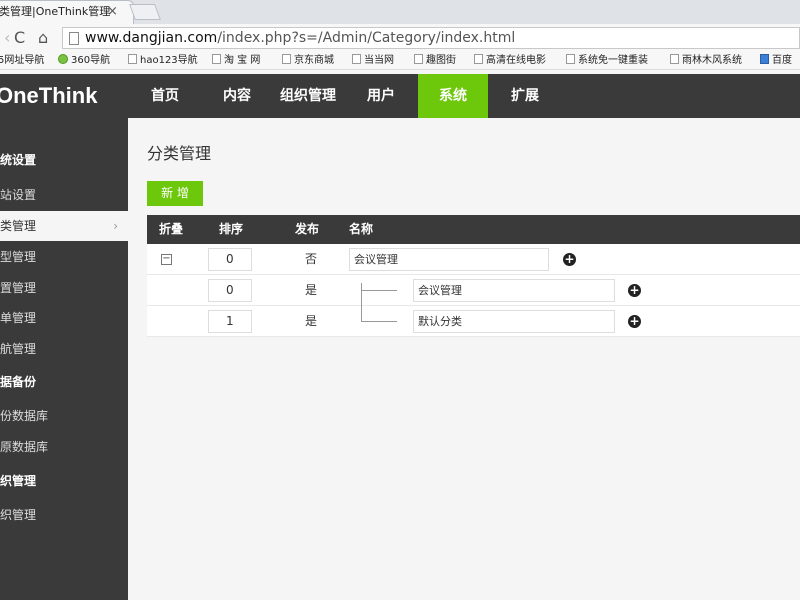 The image size is (800, 600). Describe the element at coordinates (607, 61) in the screenshot. I see `bookmark-item: 系统免一键重装` at that location.